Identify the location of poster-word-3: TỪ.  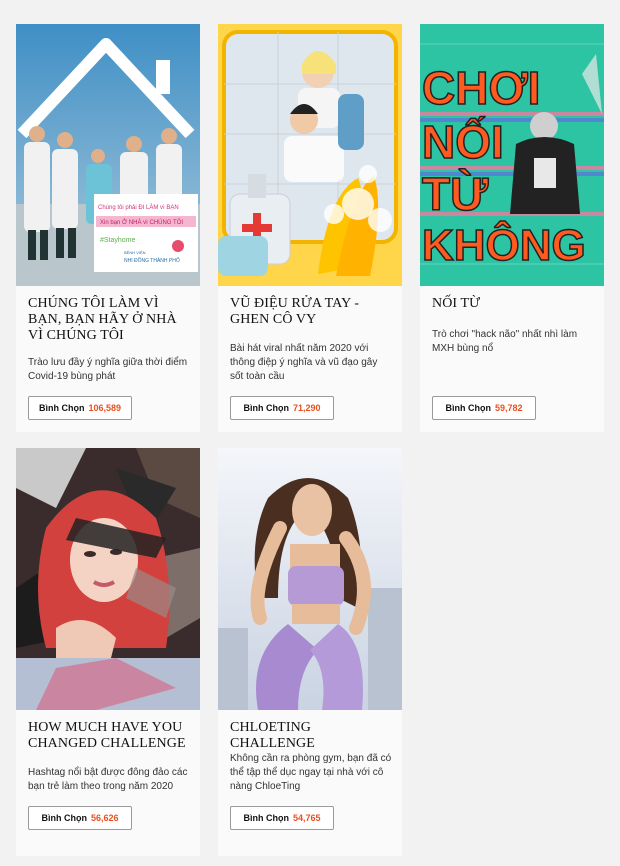
(455, 194).